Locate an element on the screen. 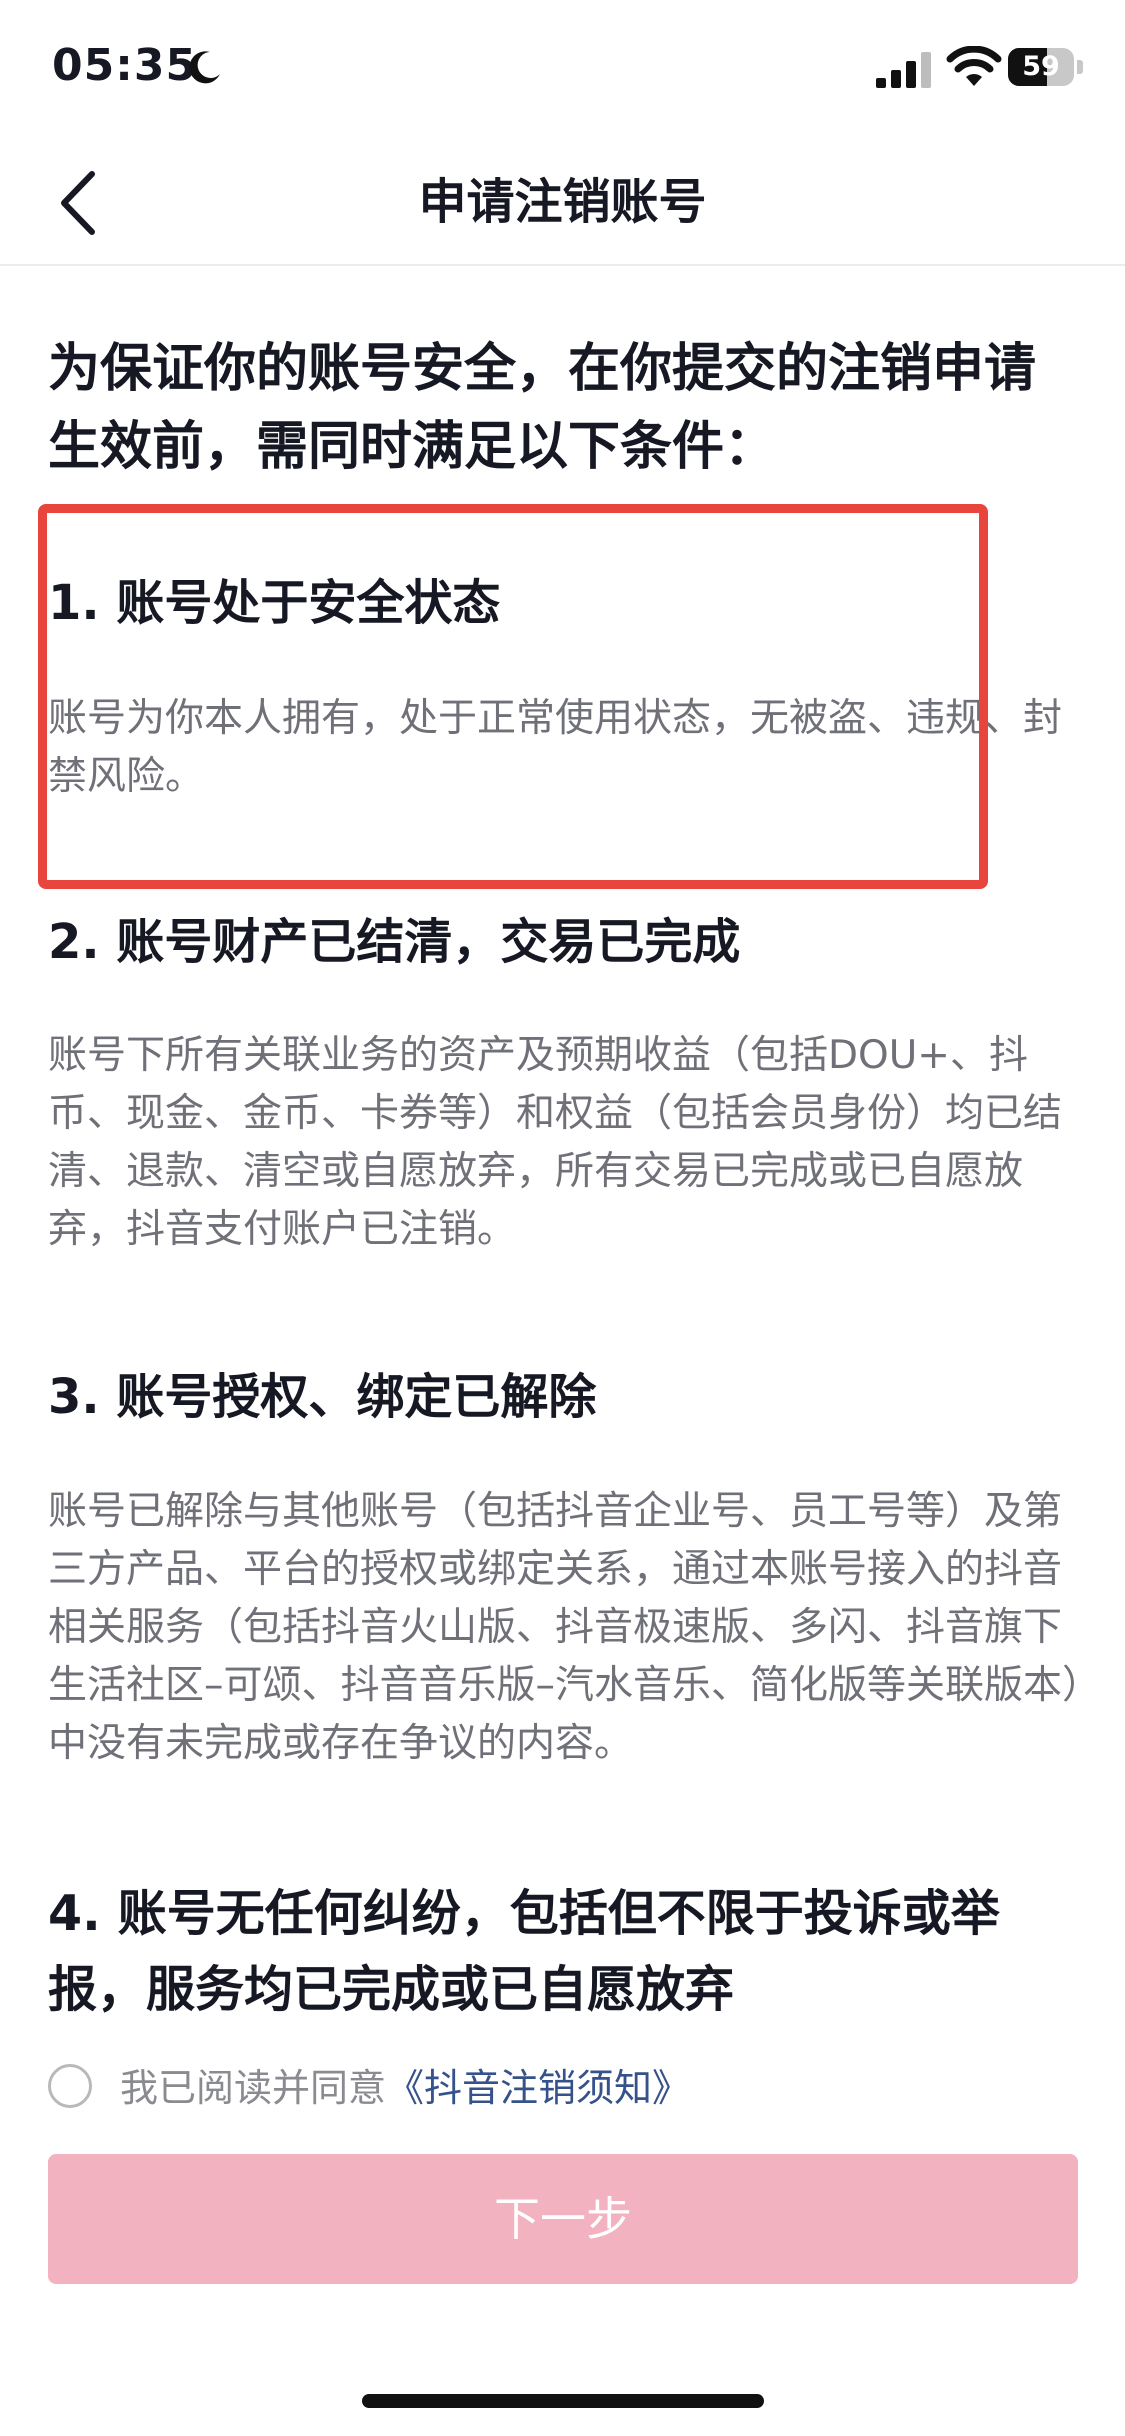 Image resolution: width=1125 pixels, height=2436 pixels. next-button: 下一步 is located at coordinates (563, 2219).